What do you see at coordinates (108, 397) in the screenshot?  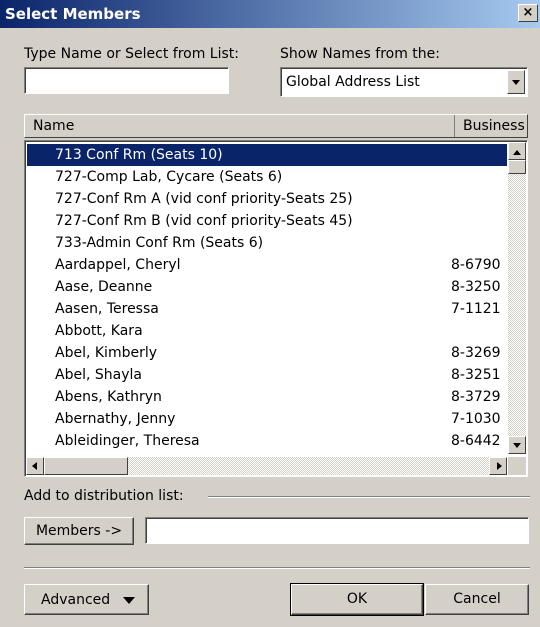 I see `list-item-name: Abens, Kathryn` at bounding box center [108, 397].